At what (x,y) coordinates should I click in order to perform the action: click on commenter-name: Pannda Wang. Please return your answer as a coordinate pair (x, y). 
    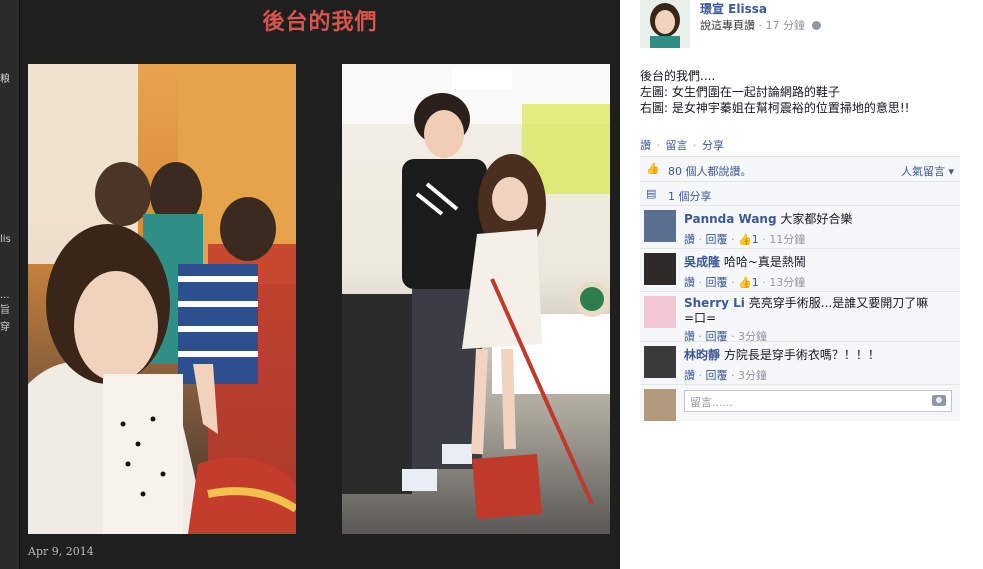
    Looking at the image, I should click on (730, 219).